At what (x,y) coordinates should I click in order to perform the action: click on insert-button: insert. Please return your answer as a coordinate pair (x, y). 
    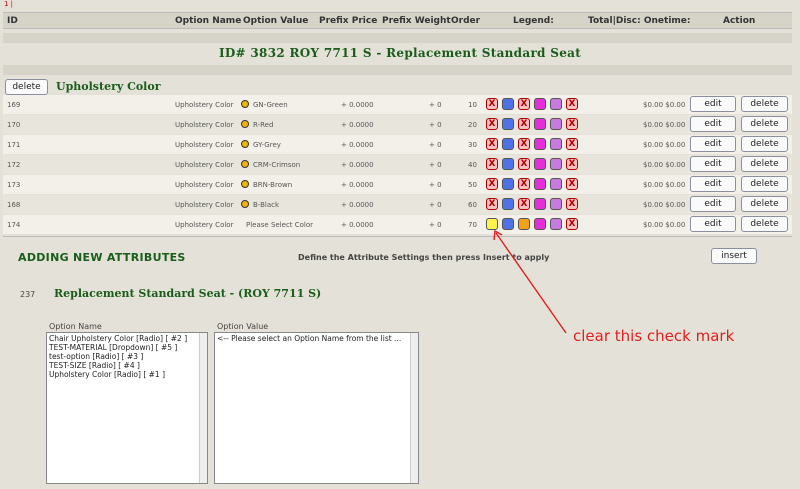
    Looking at the image, I should click on (734, 256).